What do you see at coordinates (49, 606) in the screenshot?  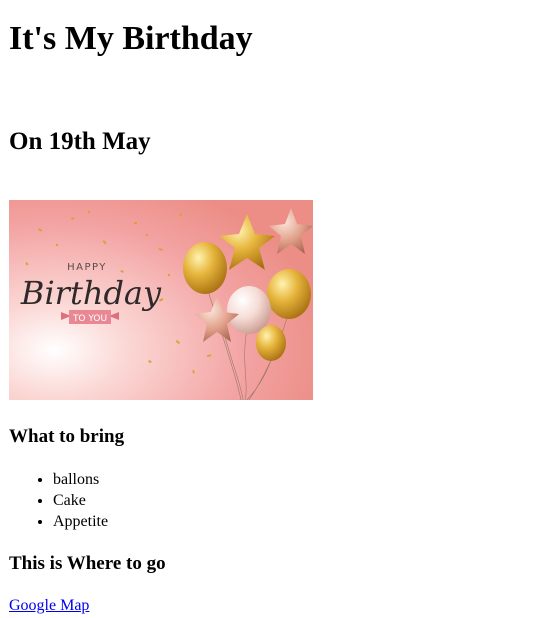 I see `google-map-link: Google Map` at bounding box center [49, 606].